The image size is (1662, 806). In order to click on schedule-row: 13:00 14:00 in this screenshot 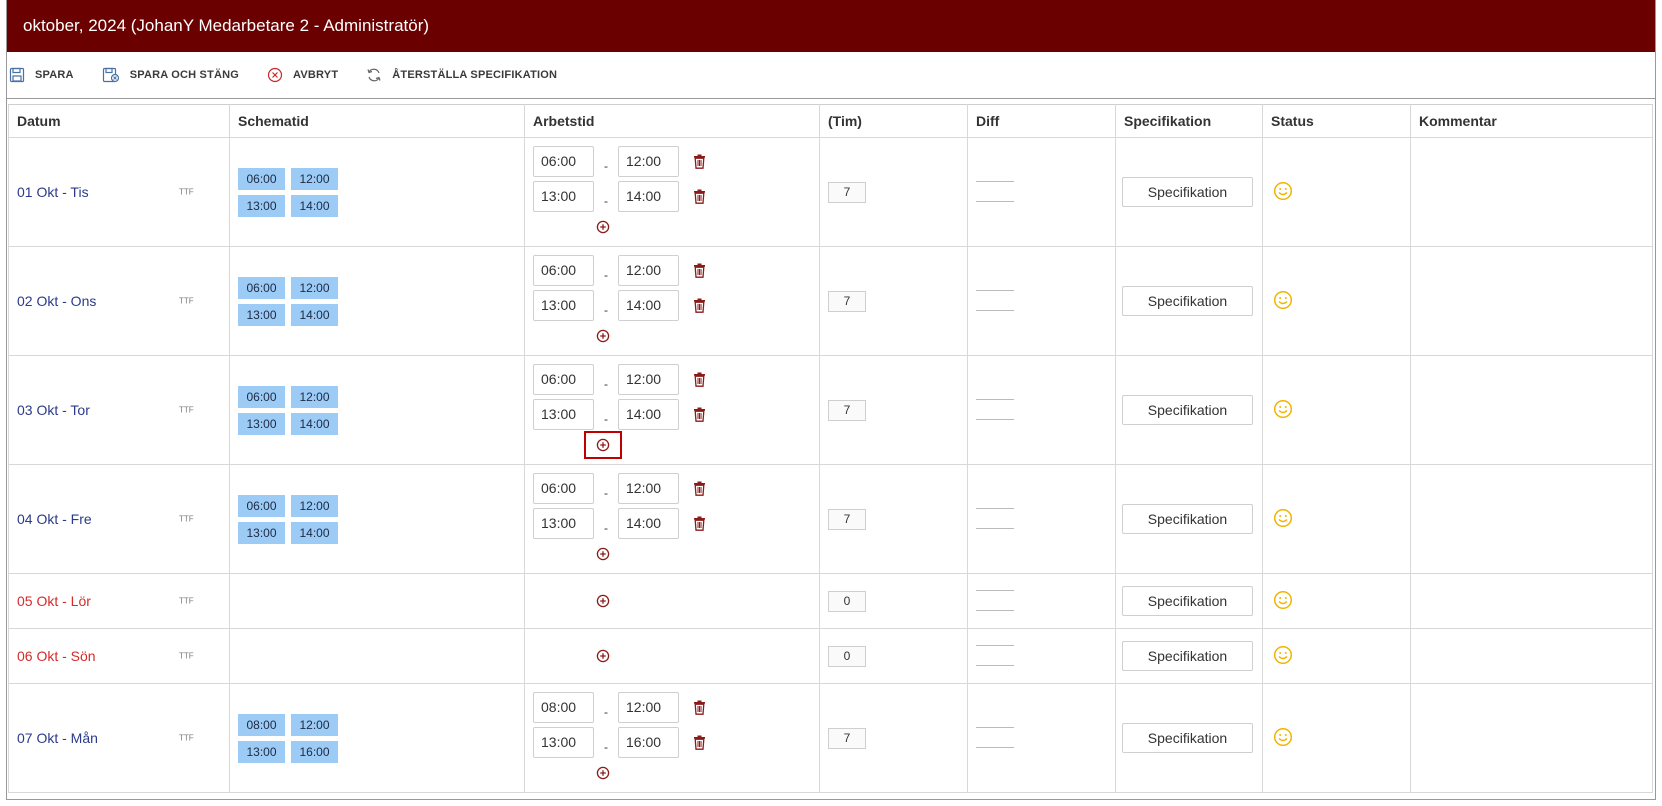, I will do `click(381, 314)`.